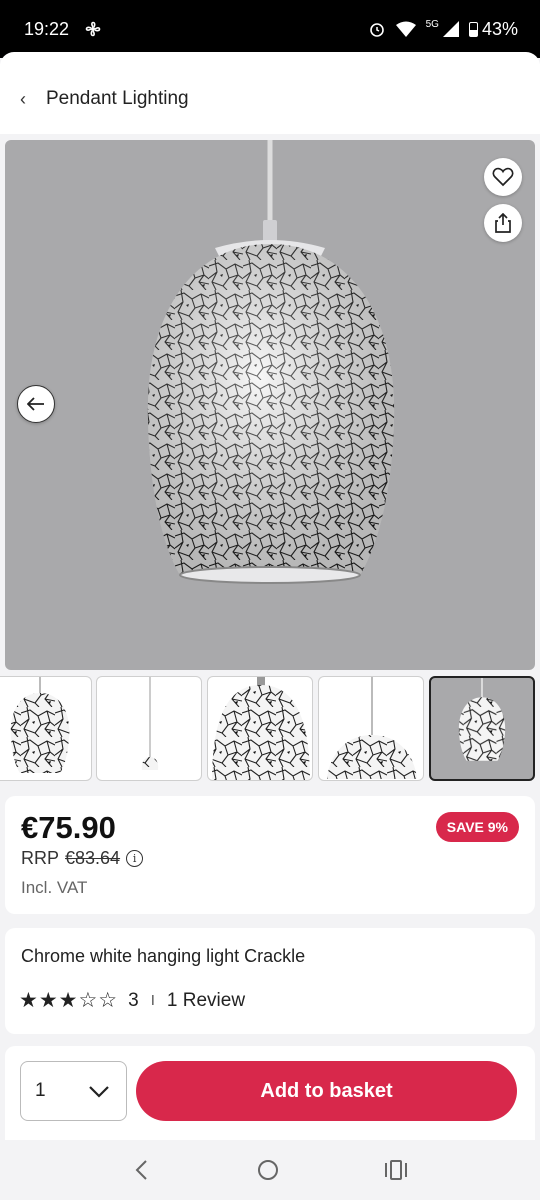  I want to click on nav-back-icon, so click(142, 1170).